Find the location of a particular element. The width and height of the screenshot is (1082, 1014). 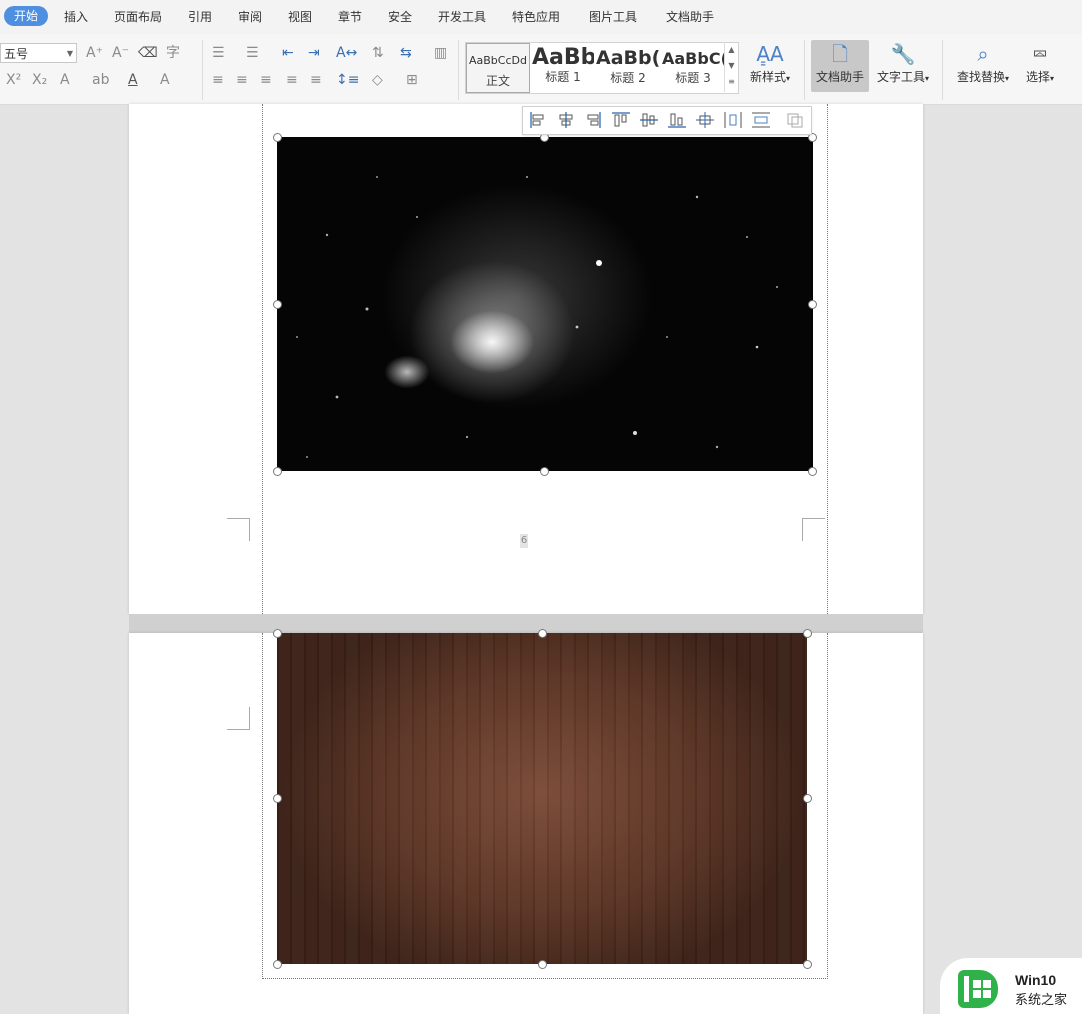

superscript-icon: X² is located at coordinates (13, 80).